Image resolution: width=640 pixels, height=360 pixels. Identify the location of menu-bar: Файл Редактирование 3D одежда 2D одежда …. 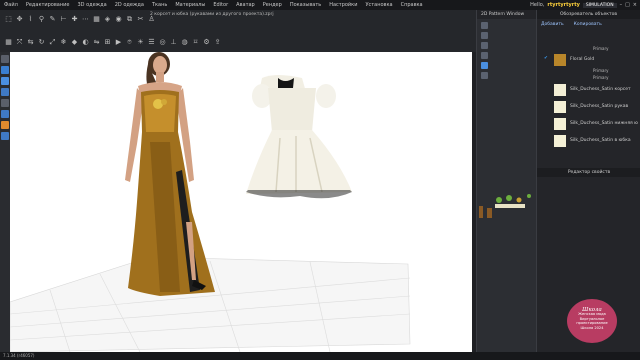
(320, 5).